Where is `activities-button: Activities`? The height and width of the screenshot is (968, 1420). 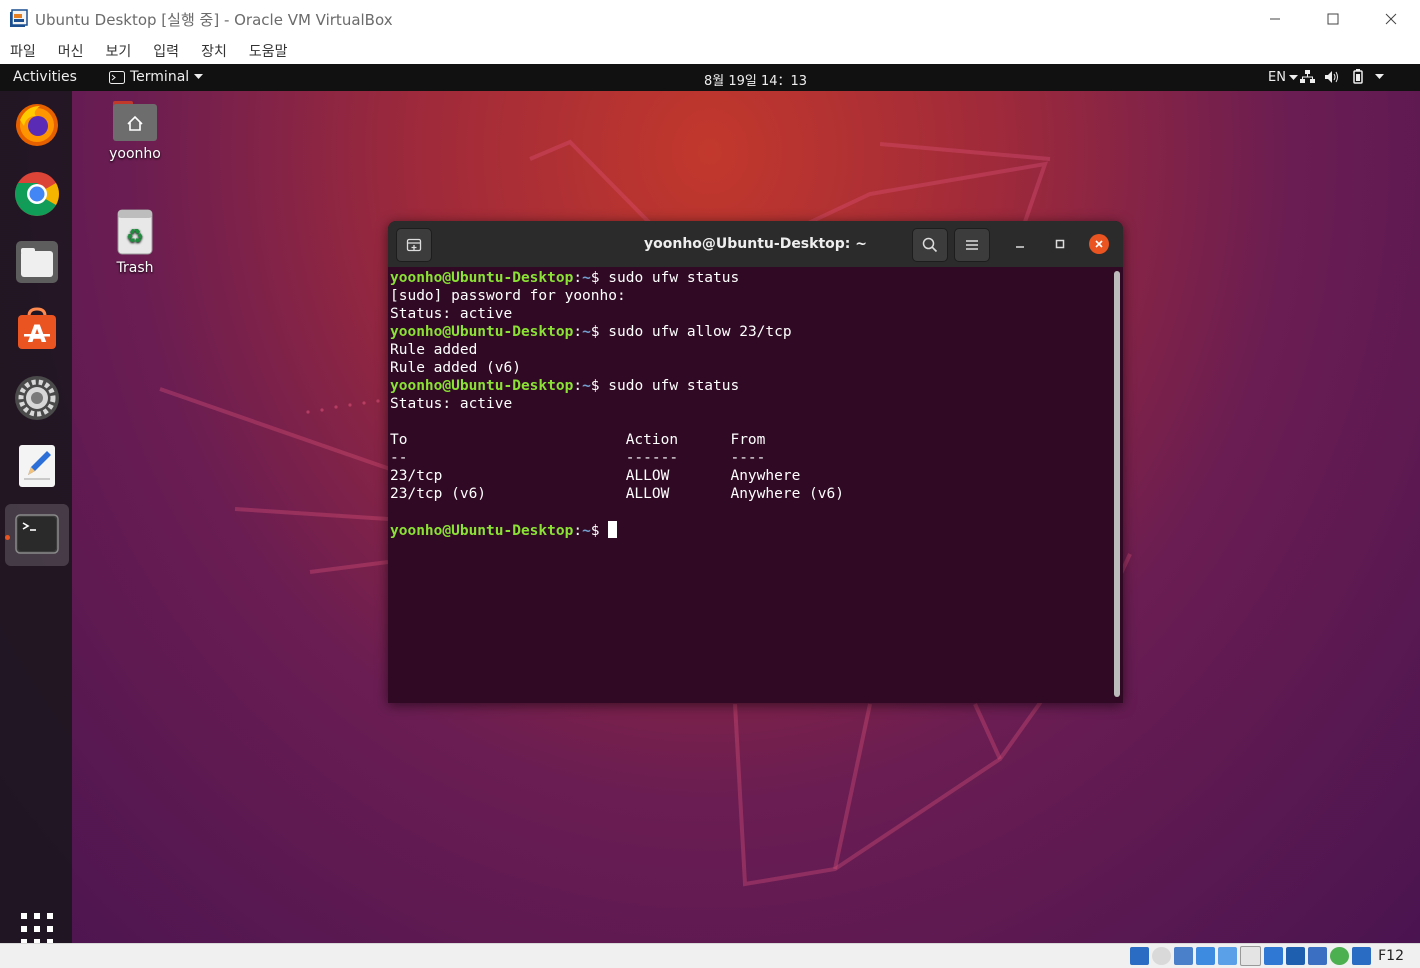 activities-button: Activities is located at coordinates (45, 77).